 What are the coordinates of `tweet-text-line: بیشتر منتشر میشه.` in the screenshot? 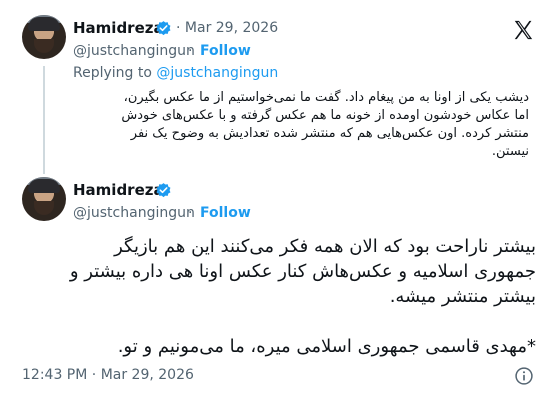 It's located at (462, 296).